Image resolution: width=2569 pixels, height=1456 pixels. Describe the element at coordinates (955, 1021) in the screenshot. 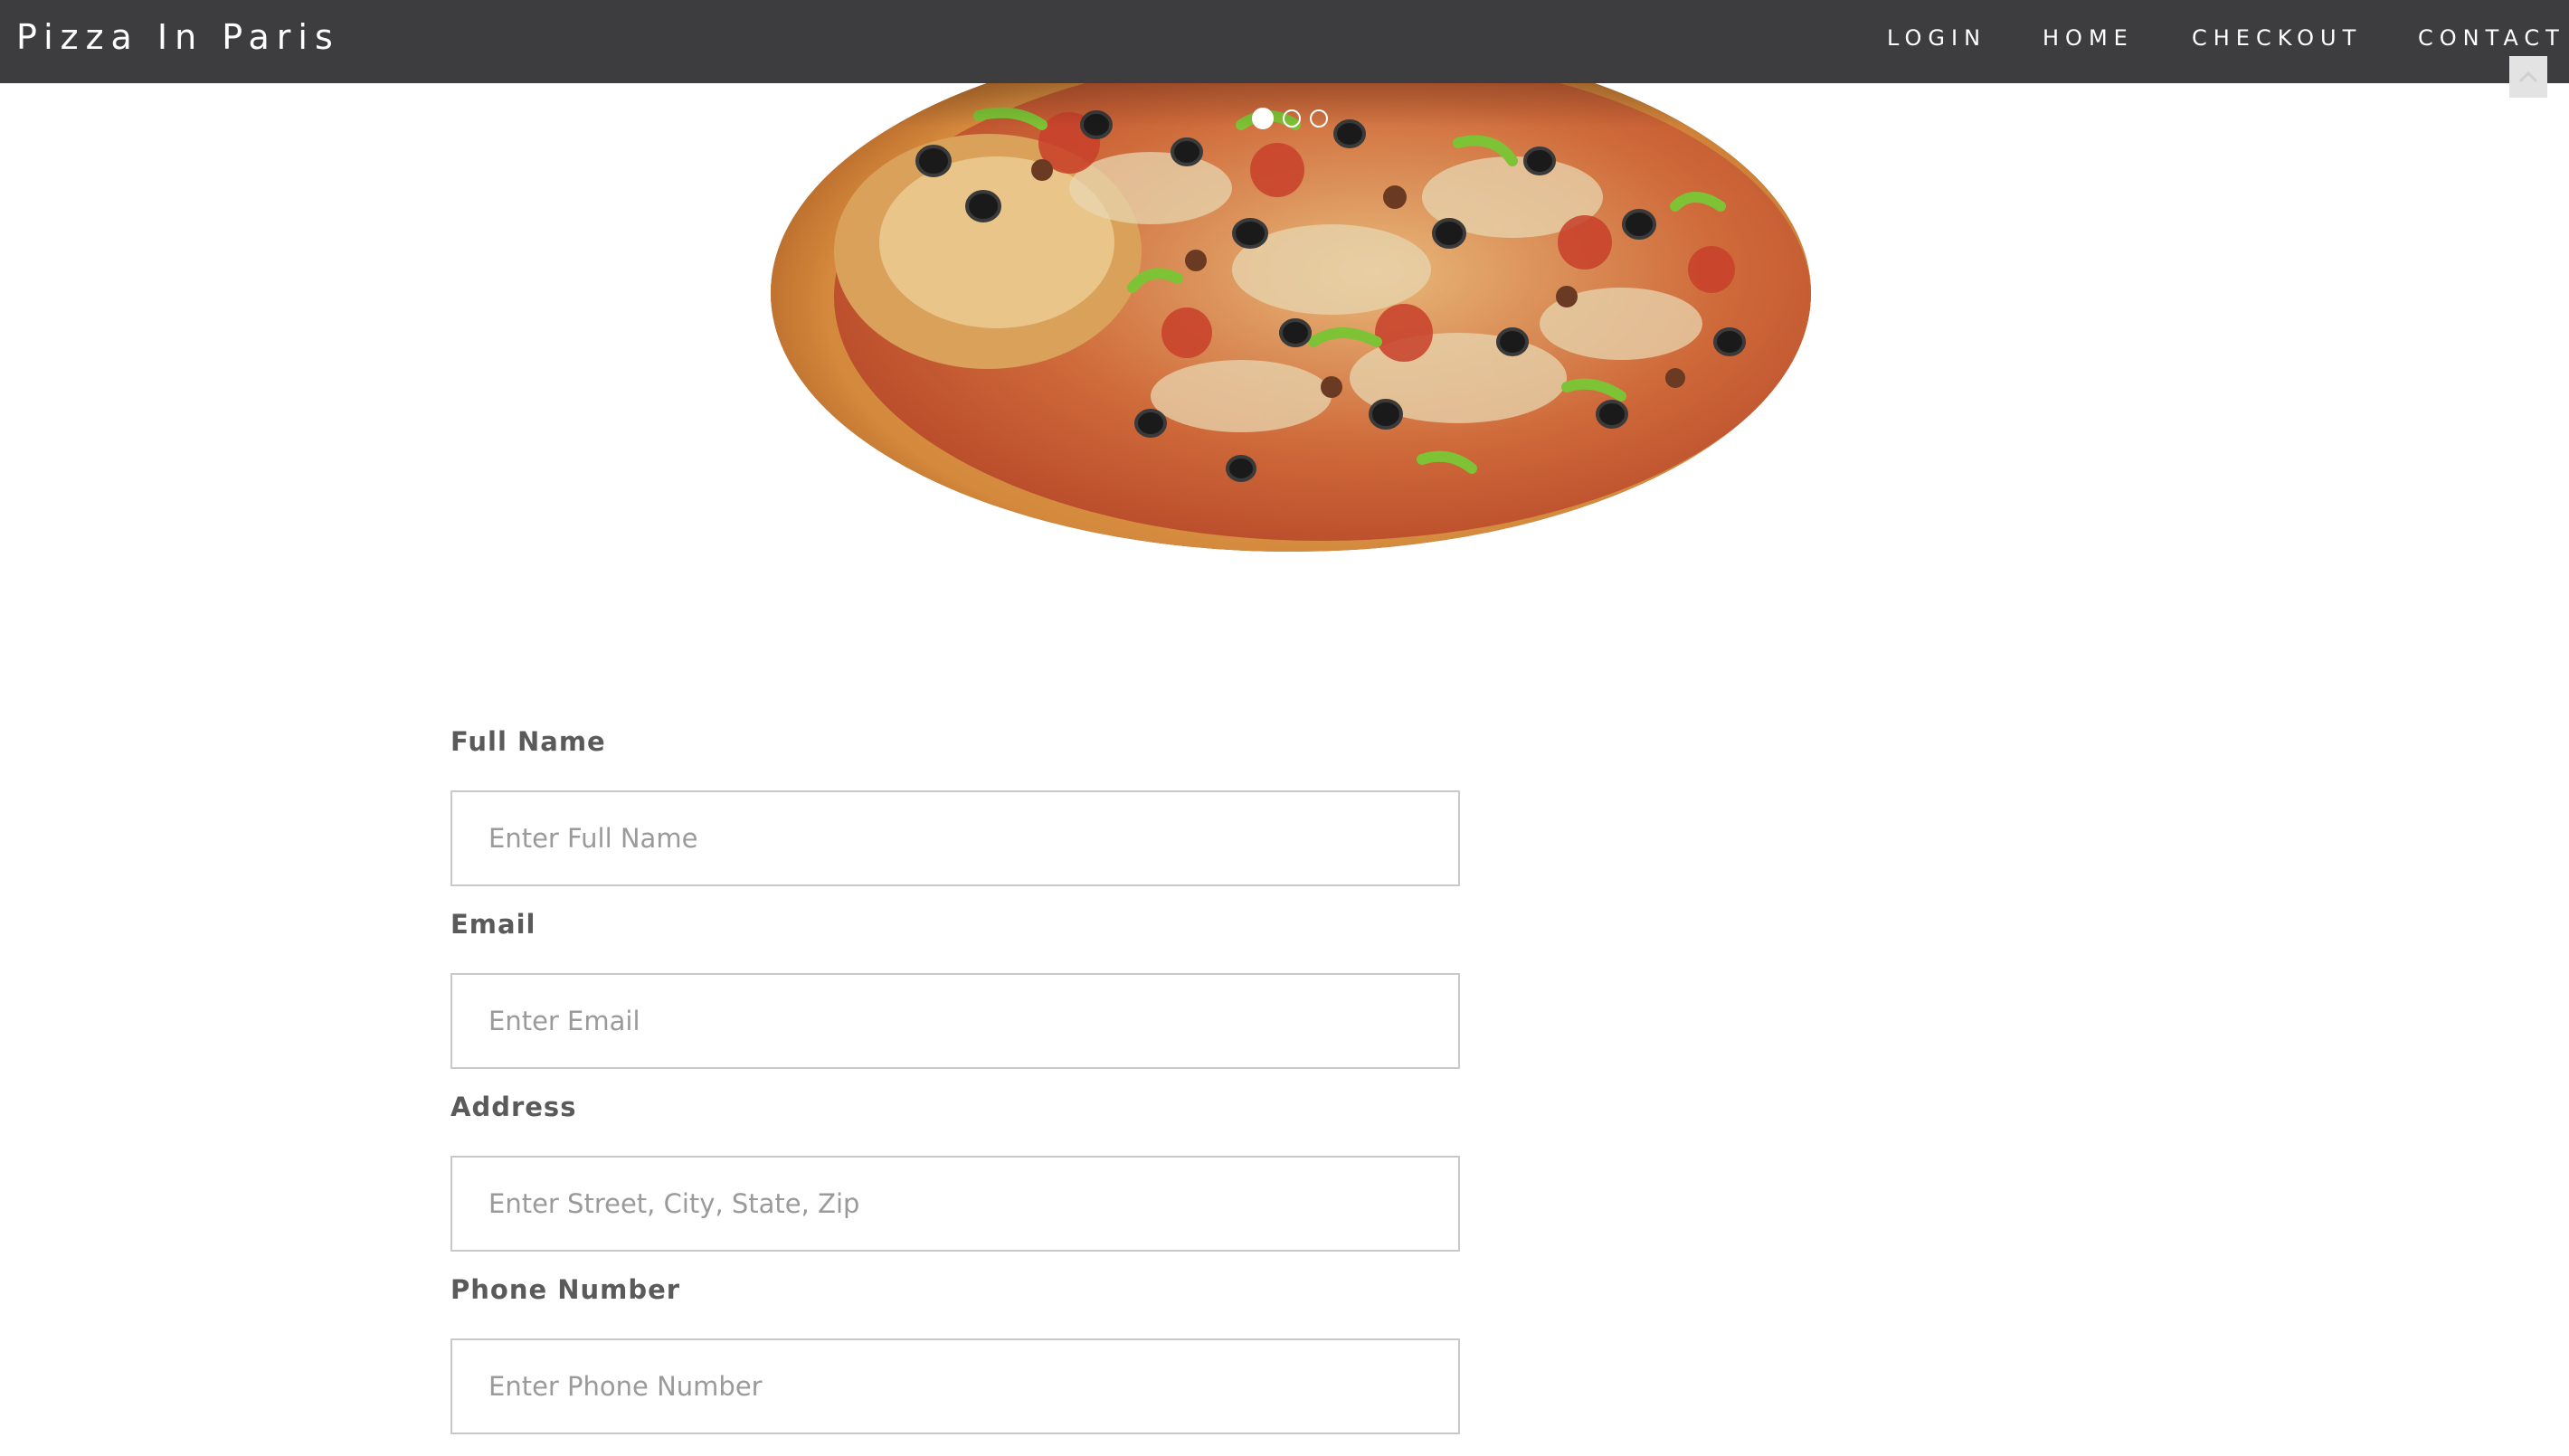

I see `email-input` at that location.